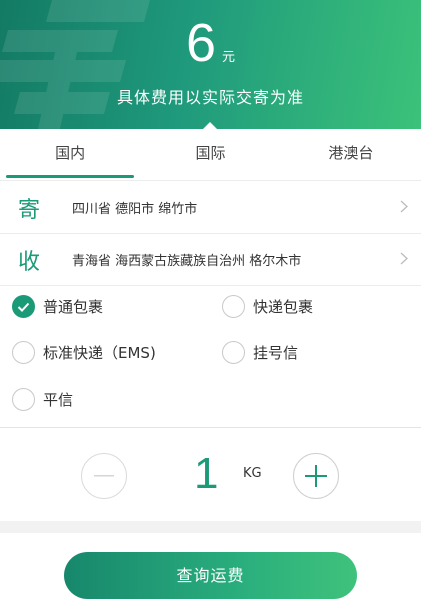  Describe the element at coordinates (210, 208) in the screenshot. I see `sender-address-row: 寄 四川省 德阳市 绵竹市` at that location.